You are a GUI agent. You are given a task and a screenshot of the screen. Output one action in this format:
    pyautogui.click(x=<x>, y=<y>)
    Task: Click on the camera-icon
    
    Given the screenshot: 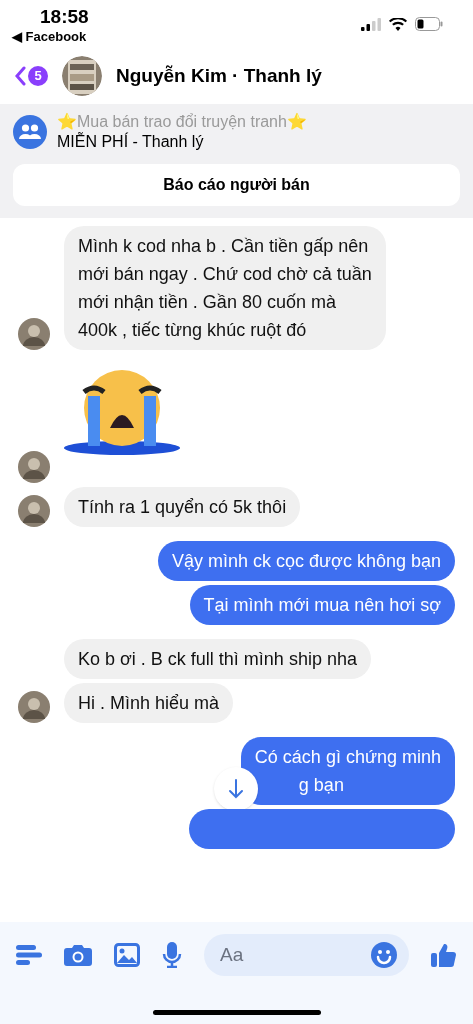 What is the action you would take?
    pyautogui.click(x=78, y=955)
    